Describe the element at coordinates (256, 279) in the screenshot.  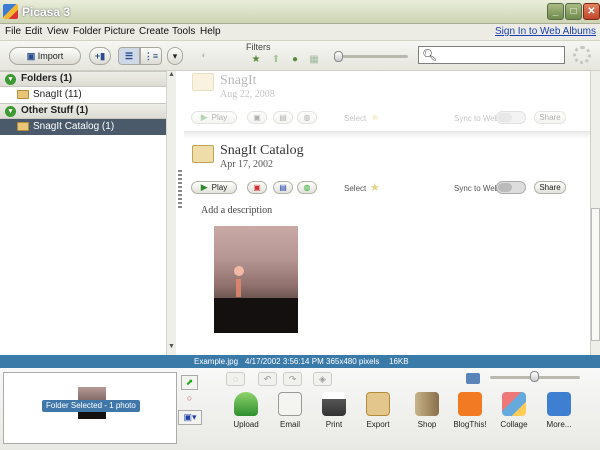
I see `photo-thumbnail` at that location.